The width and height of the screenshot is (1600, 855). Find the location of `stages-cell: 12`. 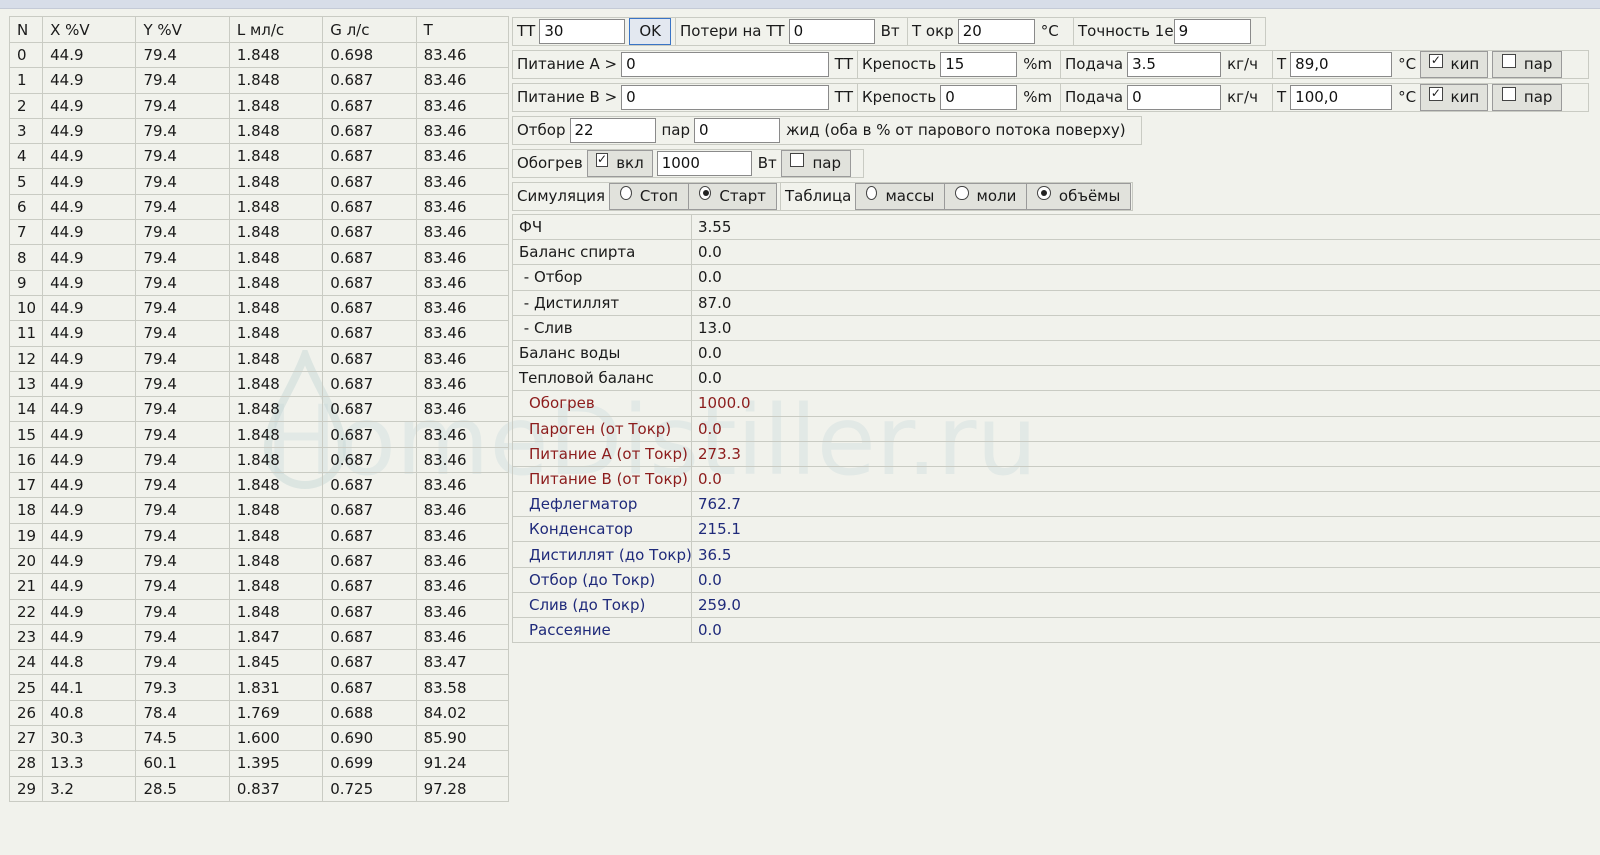

stages-cell: 12 is located at coordinates (26, 358).